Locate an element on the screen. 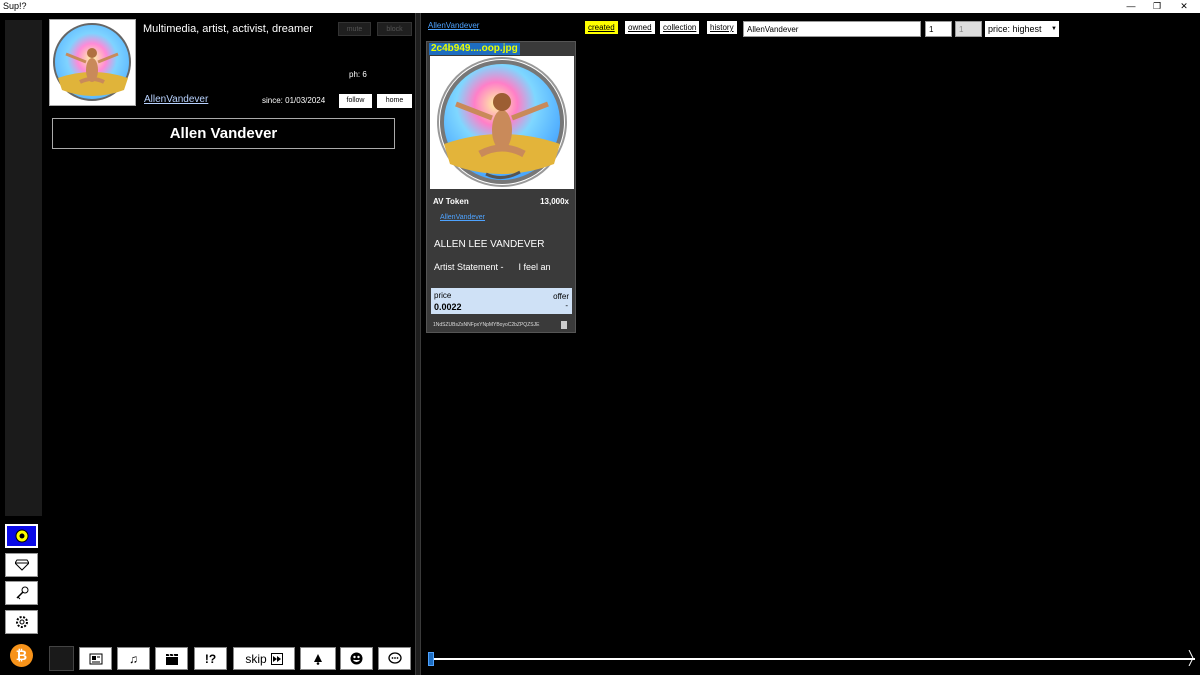  token-name: AV Token is located at coordinates (451, 201).